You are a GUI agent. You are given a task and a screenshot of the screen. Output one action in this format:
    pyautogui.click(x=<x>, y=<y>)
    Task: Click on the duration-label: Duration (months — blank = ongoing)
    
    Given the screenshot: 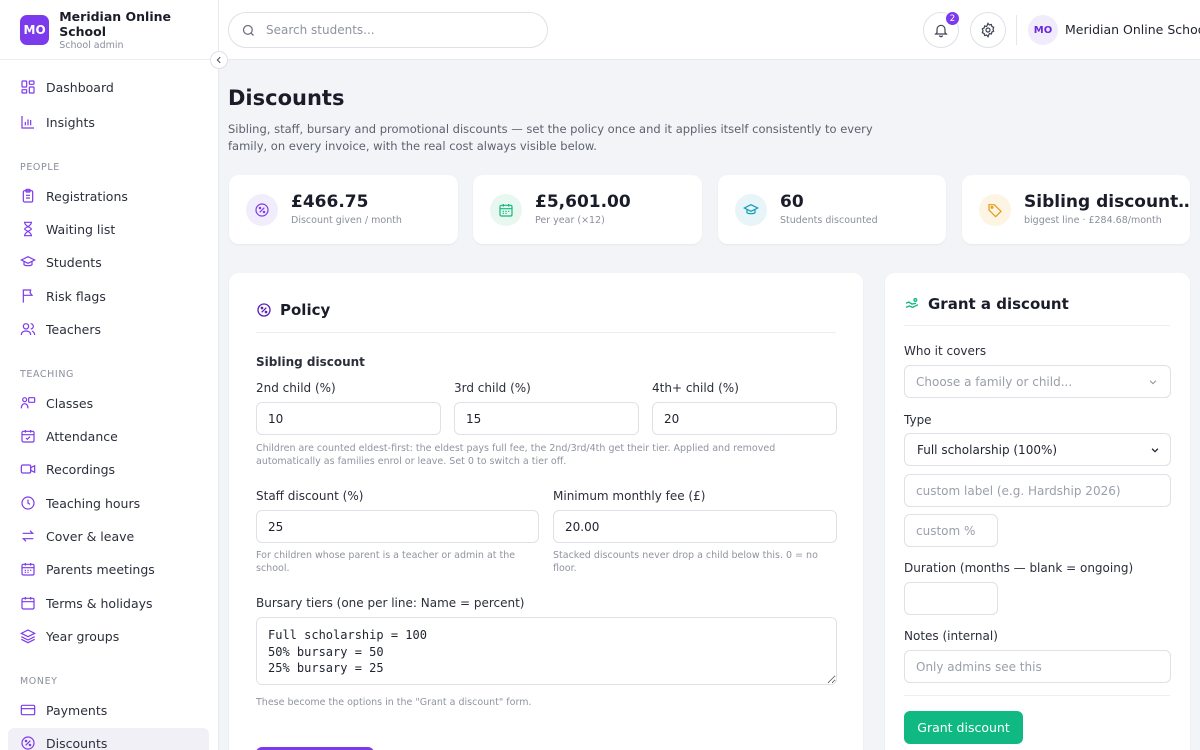 What is the action you would take?
    pyautogui.click(x=1019, y=568)
    